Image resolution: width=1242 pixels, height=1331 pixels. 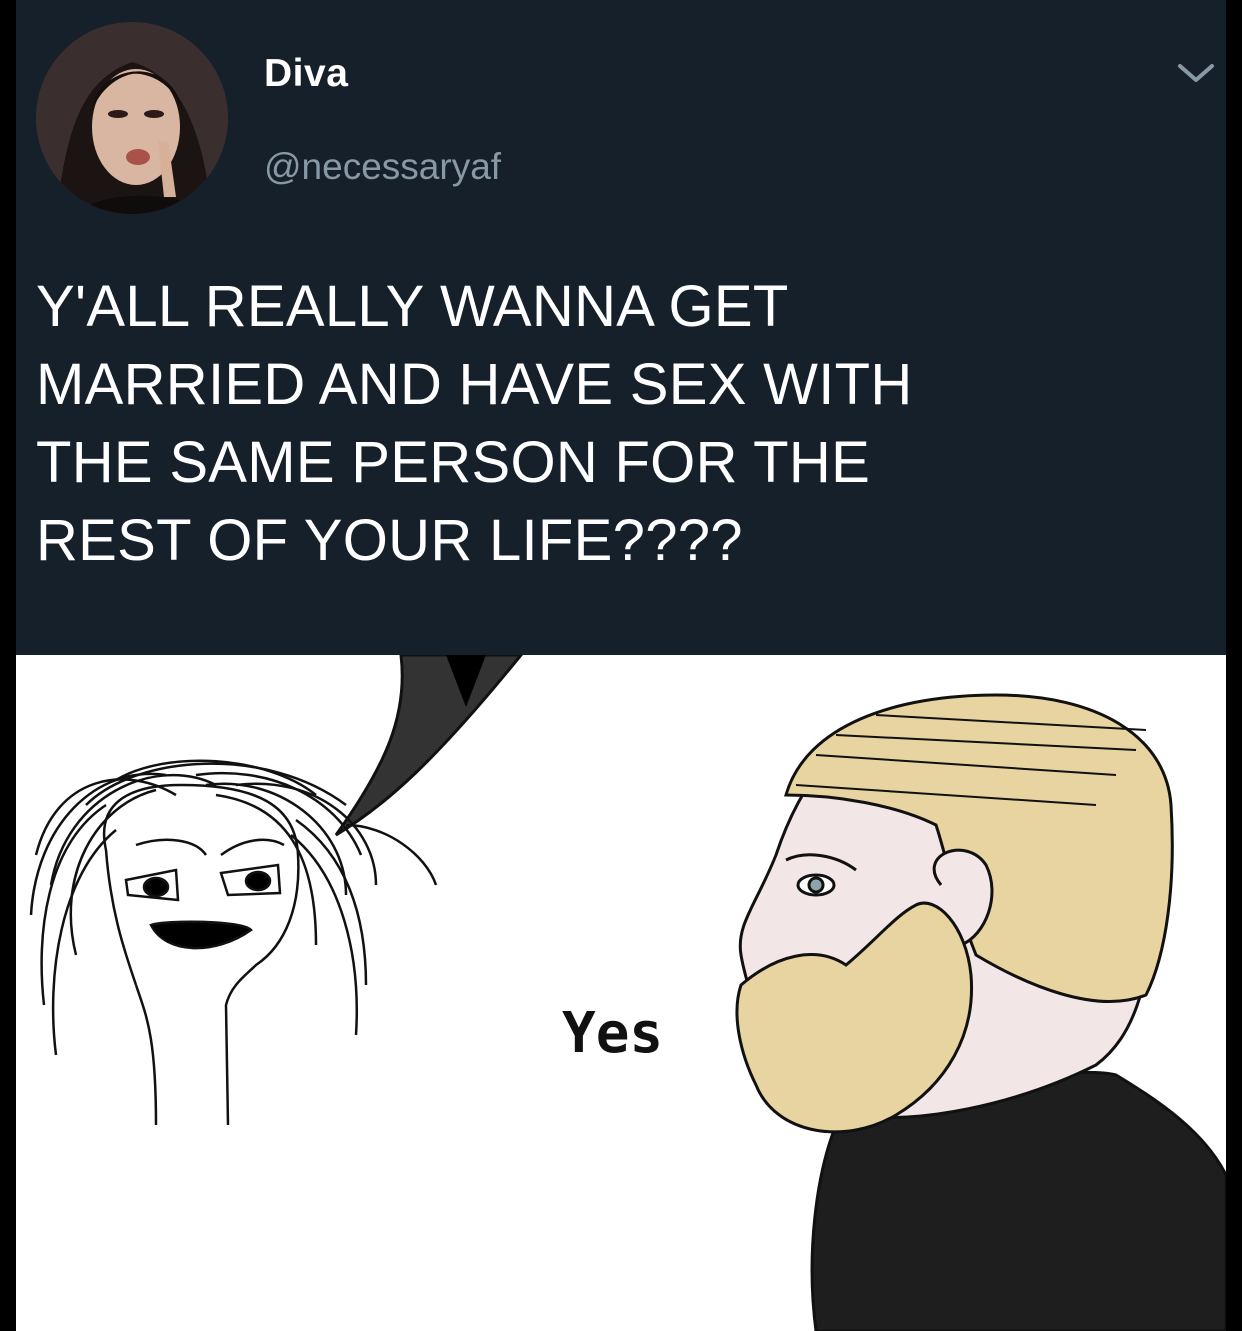 What do you see at coordinates (233, 942) in the screenshot?
I see `wojak-screaming-figure` at bounding box center [233, 942].